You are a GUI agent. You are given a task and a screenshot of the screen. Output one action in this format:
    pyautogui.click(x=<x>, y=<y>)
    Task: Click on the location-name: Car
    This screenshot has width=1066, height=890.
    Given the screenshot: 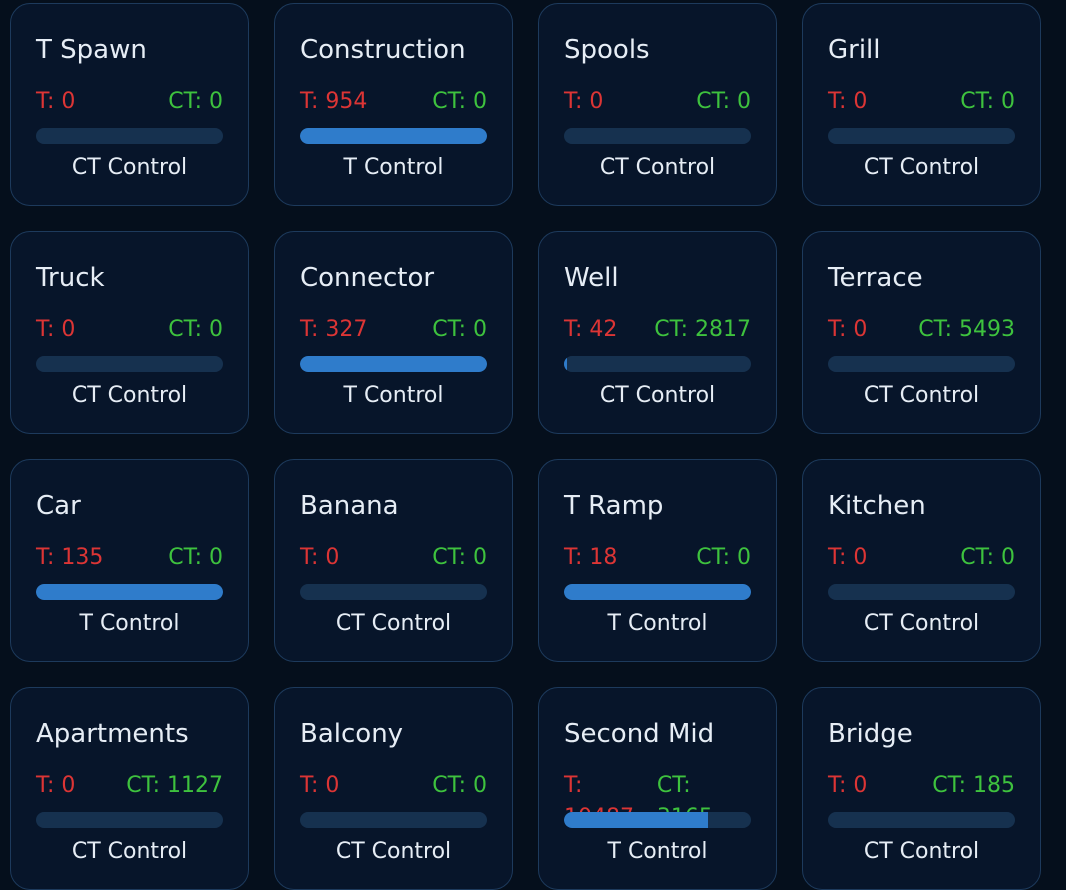 What is the action you would take?
    pyautogui.click(x=58, y=506)
    